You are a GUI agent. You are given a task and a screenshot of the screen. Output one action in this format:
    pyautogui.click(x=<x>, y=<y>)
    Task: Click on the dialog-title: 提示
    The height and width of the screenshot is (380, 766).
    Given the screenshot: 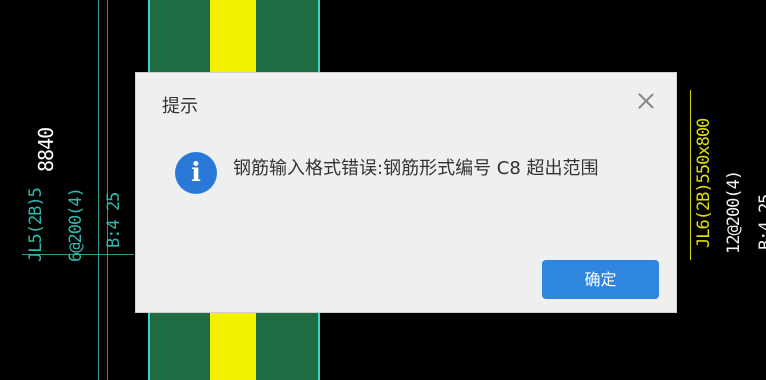 What is the action you would take?
    pyautogui.click(x=180, y=106)
    